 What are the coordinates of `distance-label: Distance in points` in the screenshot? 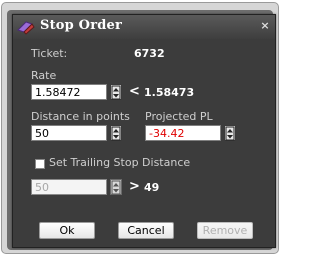 It's located at (80, 116).